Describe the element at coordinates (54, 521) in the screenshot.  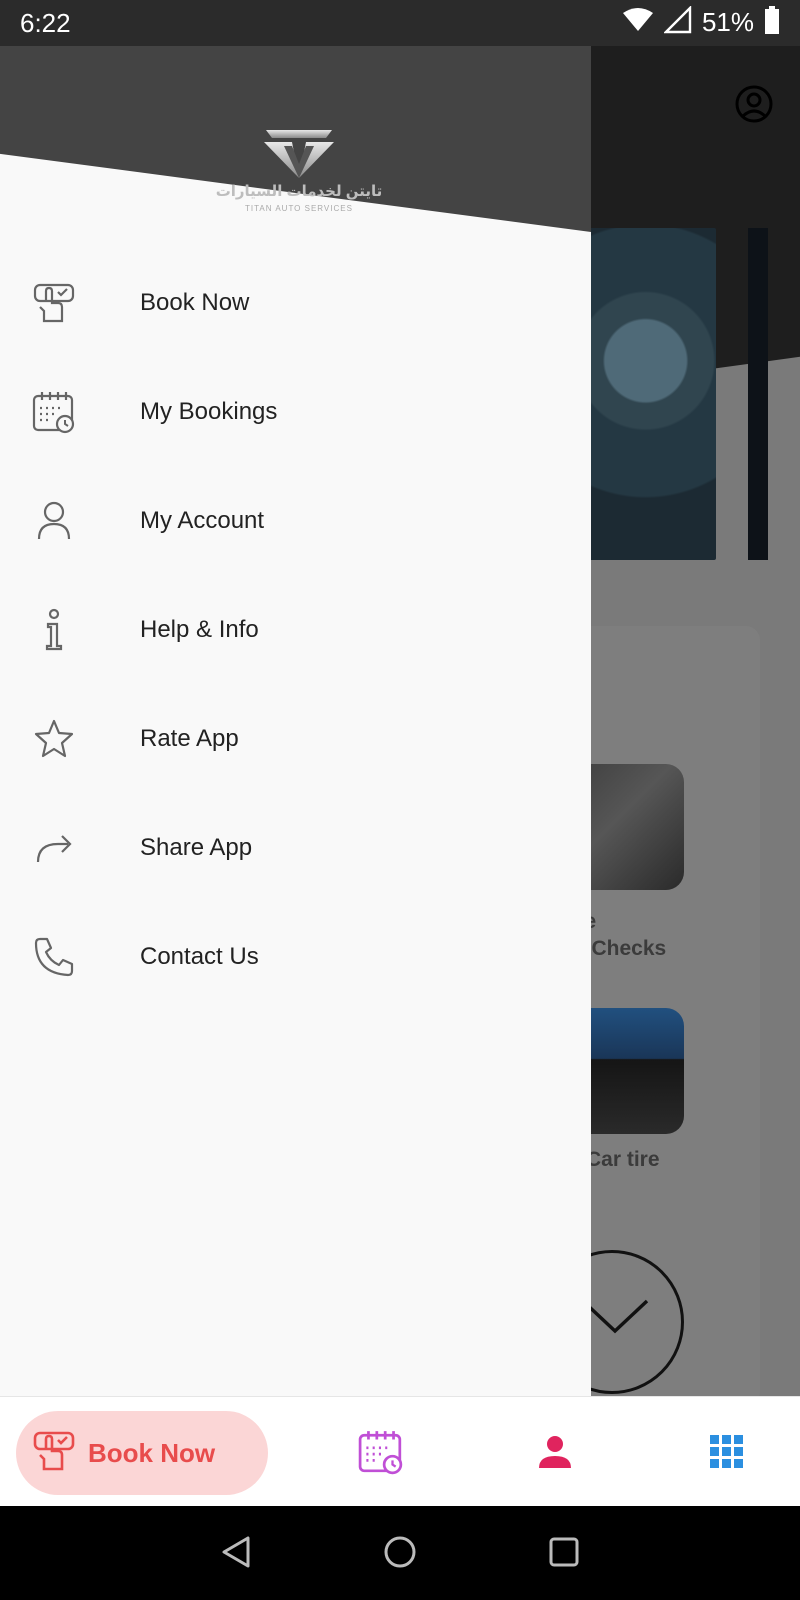
I see `user-icon` at that location.